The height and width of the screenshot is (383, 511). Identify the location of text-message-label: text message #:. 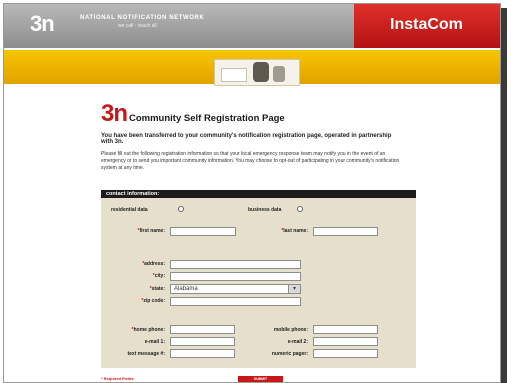
(146, 354).